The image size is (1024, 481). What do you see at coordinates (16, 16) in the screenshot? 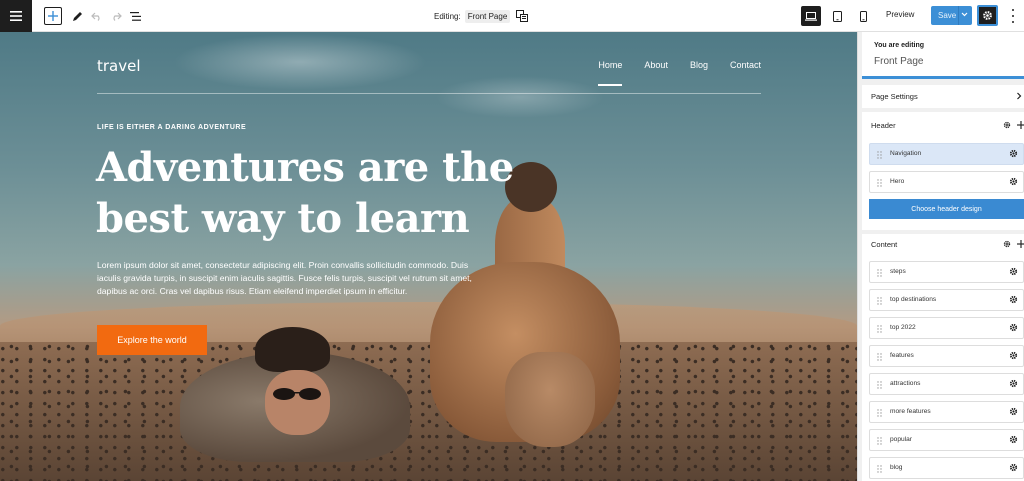
I see `menu-button` at bounding box center [16, 16].